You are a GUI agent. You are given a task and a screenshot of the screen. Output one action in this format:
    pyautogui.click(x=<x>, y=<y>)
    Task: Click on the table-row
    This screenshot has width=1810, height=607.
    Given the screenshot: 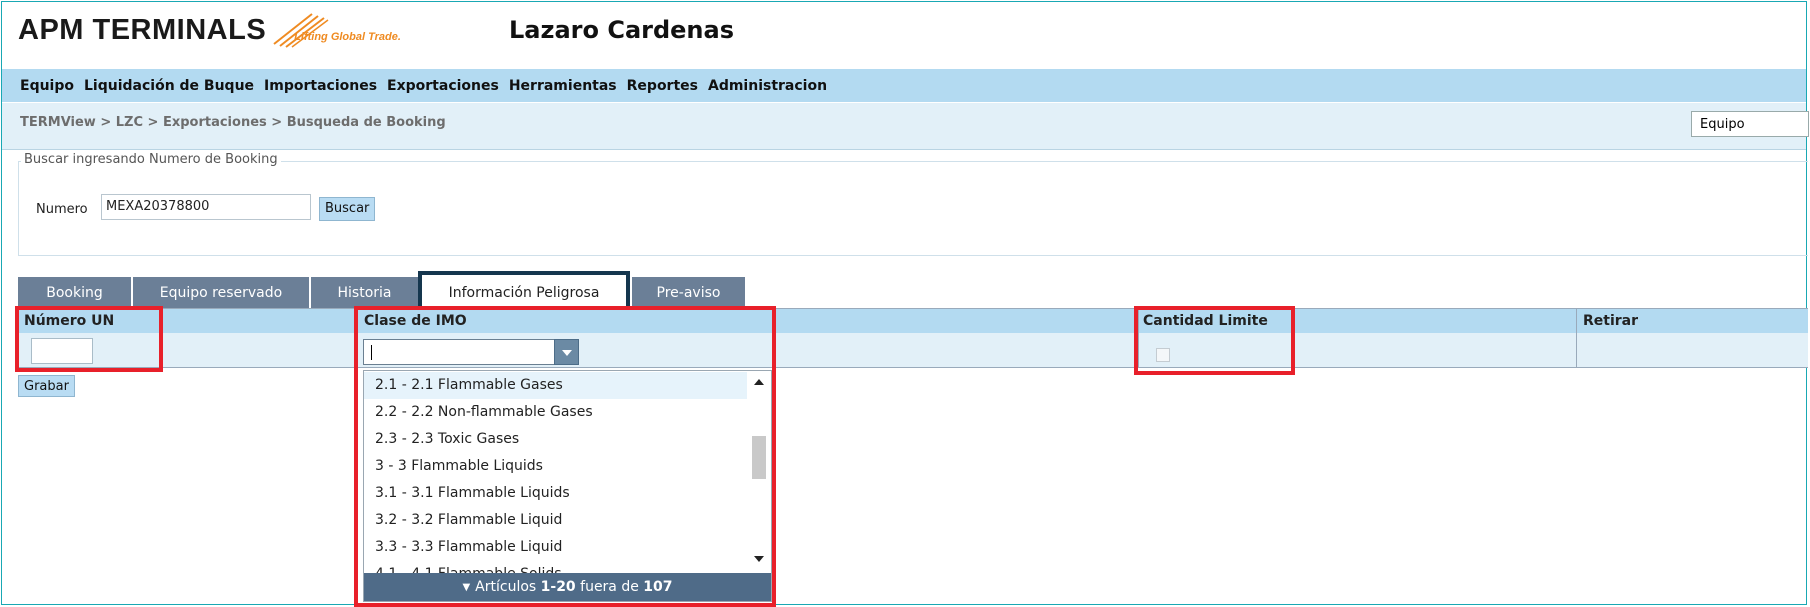 What is the action you would take?
    pyautogui.click(x=913, y=350)
    